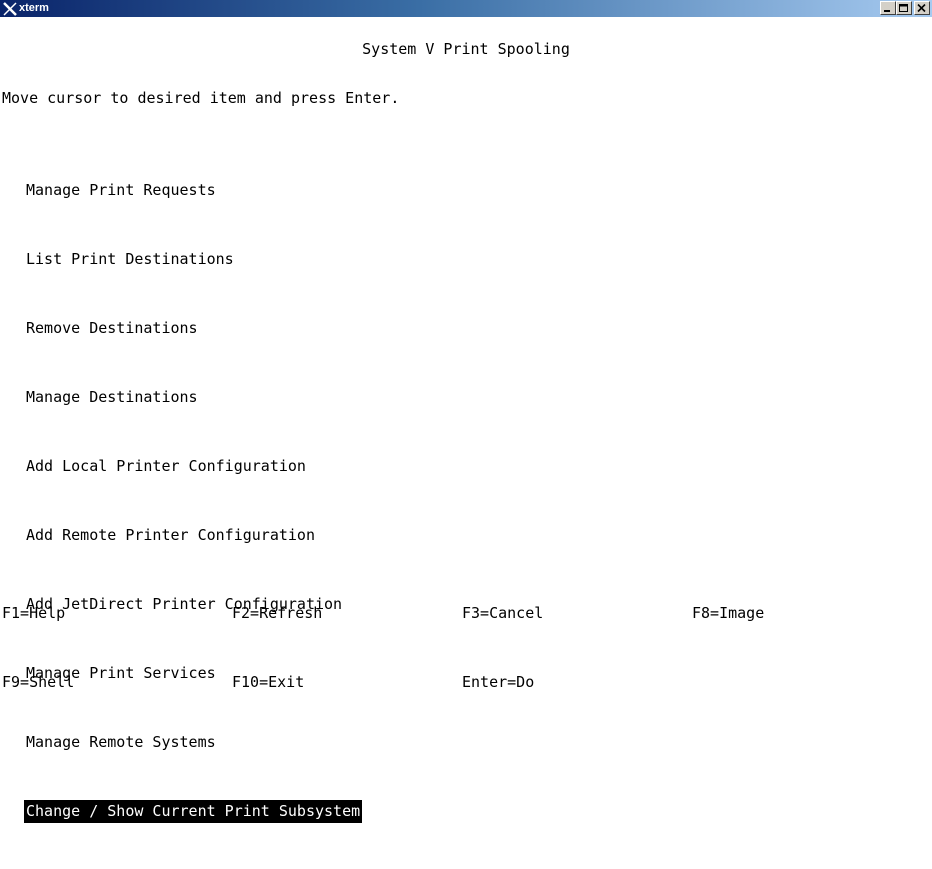 Image resolution: width=932 pixels, height=869 pixels. What do you see at coordinates (277, 613) in the screenshot?
I see `f2-refresh-key: F2=Refresh` at bounding box center [277, 613].